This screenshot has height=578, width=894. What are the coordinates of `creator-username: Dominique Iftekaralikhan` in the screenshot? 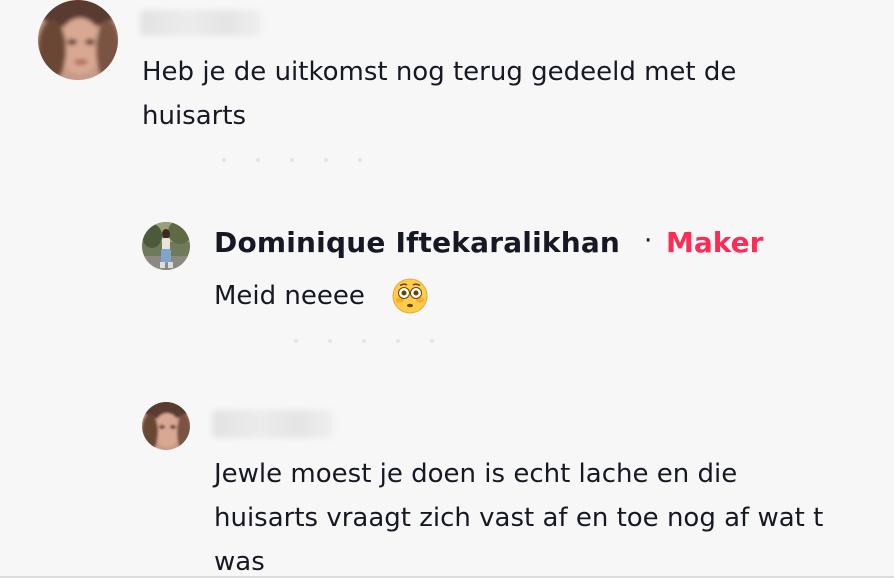 It's located at (417, 242).